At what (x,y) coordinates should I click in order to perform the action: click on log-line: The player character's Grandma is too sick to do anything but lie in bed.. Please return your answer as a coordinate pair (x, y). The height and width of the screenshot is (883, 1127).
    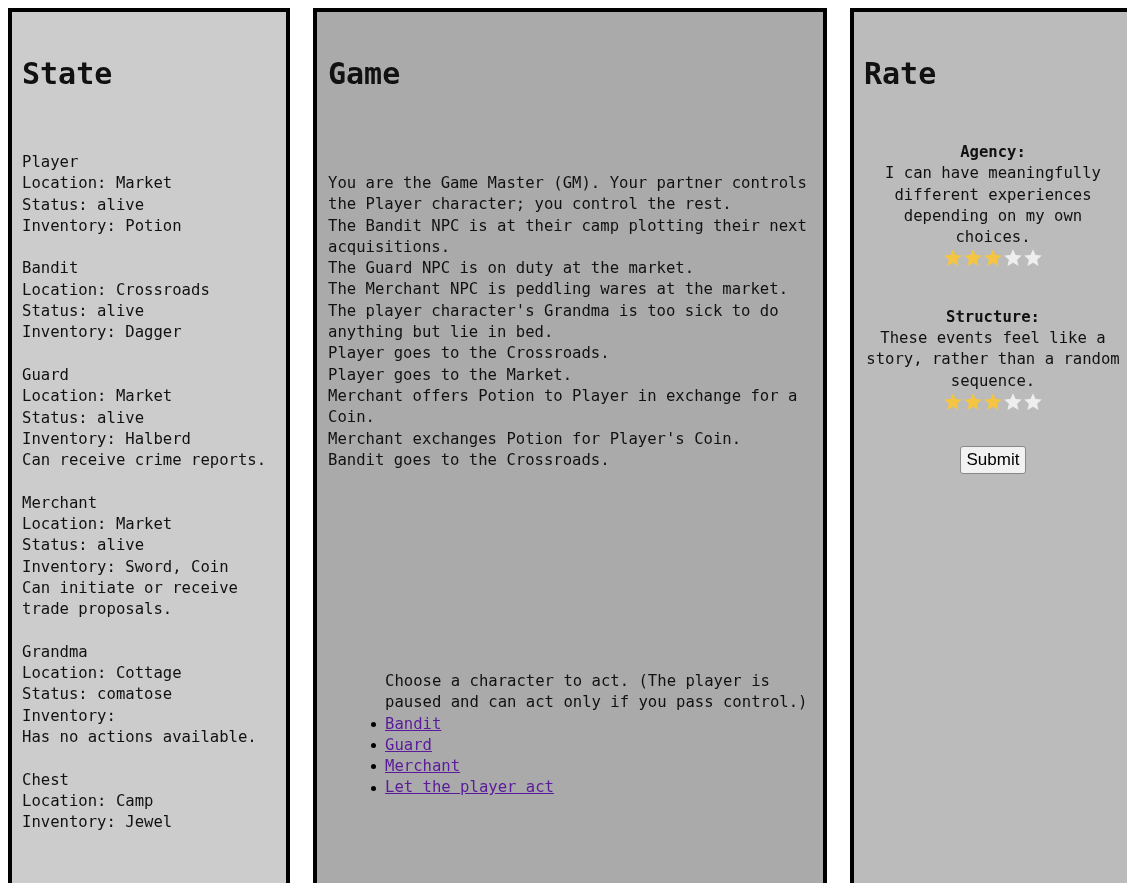
    Looking at the image, I should click on (554, 322).